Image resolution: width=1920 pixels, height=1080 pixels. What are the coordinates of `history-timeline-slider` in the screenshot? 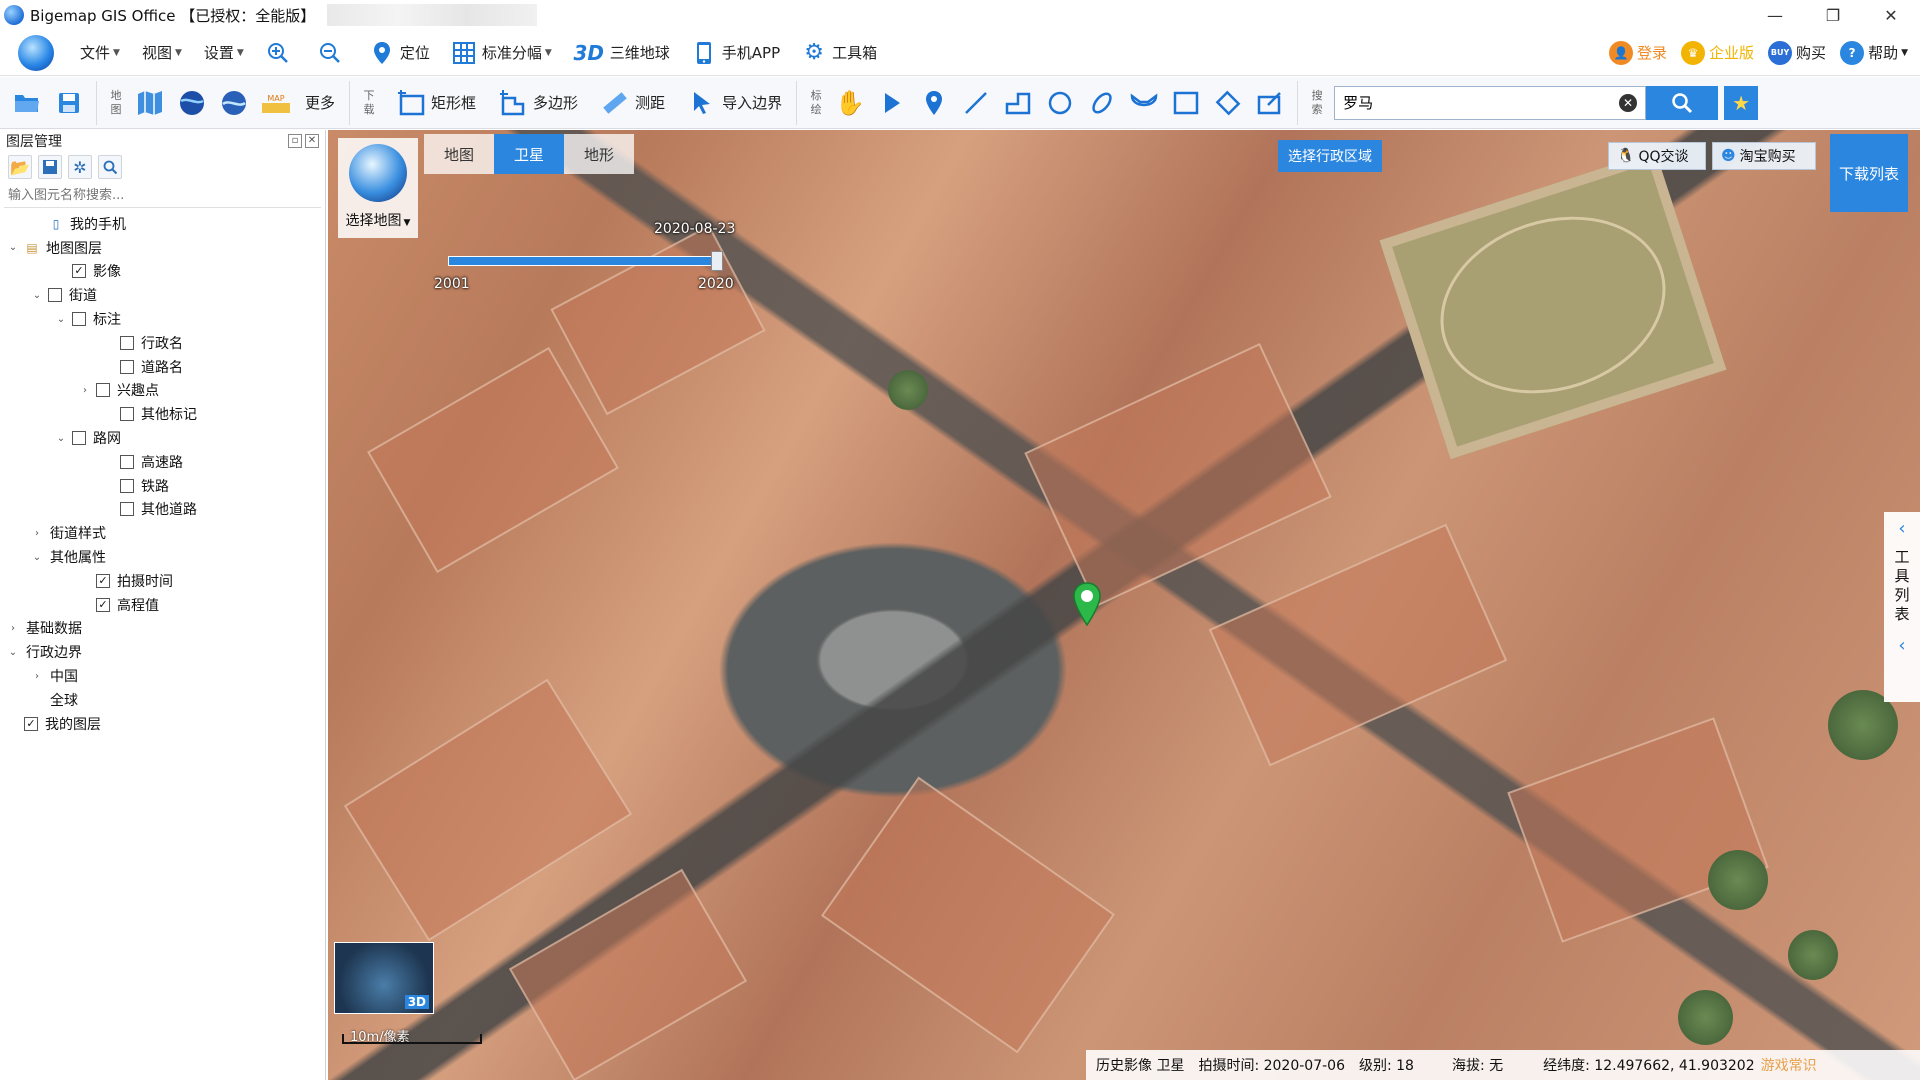 It's located at (585, 261).